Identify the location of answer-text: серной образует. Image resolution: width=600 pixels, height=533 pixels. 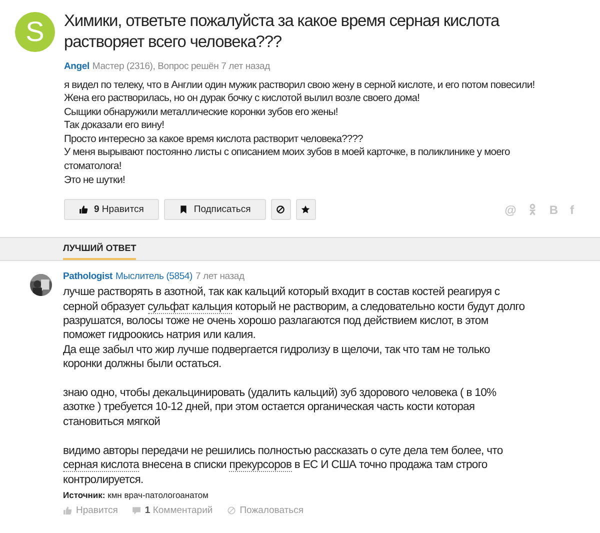
(104, 306).